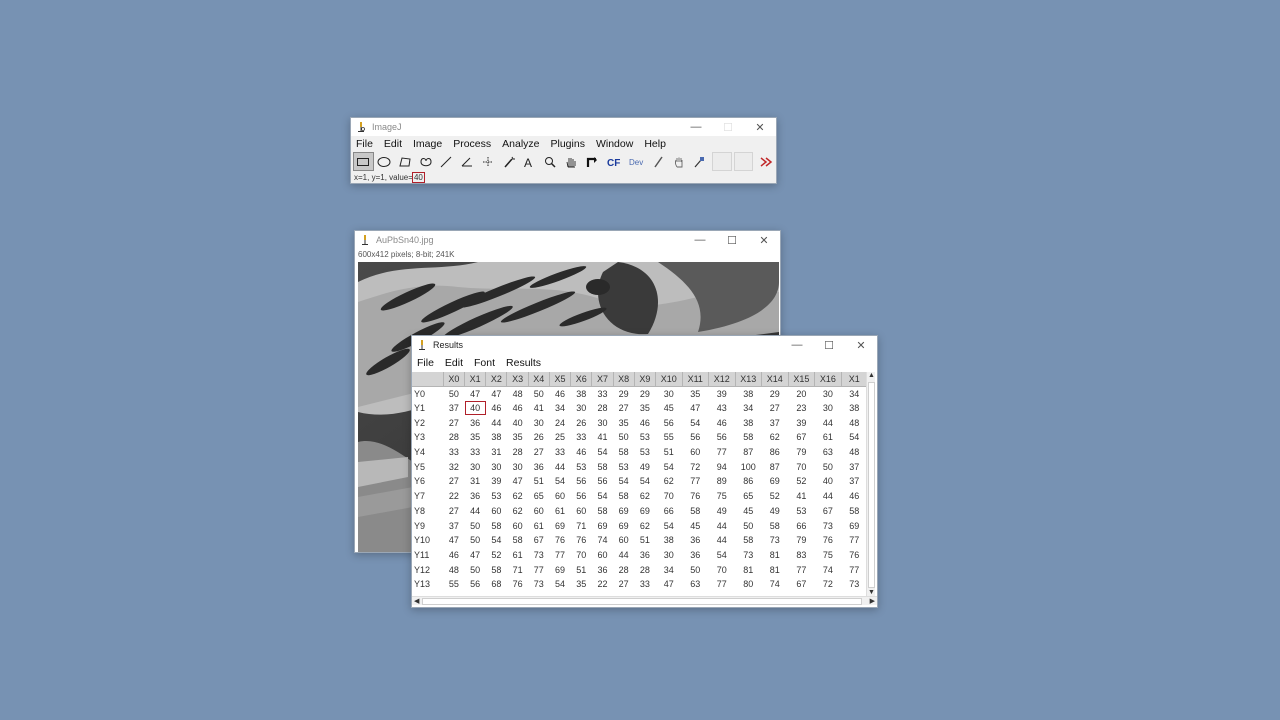 The width and height of the screenshot is (1280, 720). What do you see at coordinates (517, 379) in the screenshot?
I see `column-header: X3` at bounding box center [517, 379].